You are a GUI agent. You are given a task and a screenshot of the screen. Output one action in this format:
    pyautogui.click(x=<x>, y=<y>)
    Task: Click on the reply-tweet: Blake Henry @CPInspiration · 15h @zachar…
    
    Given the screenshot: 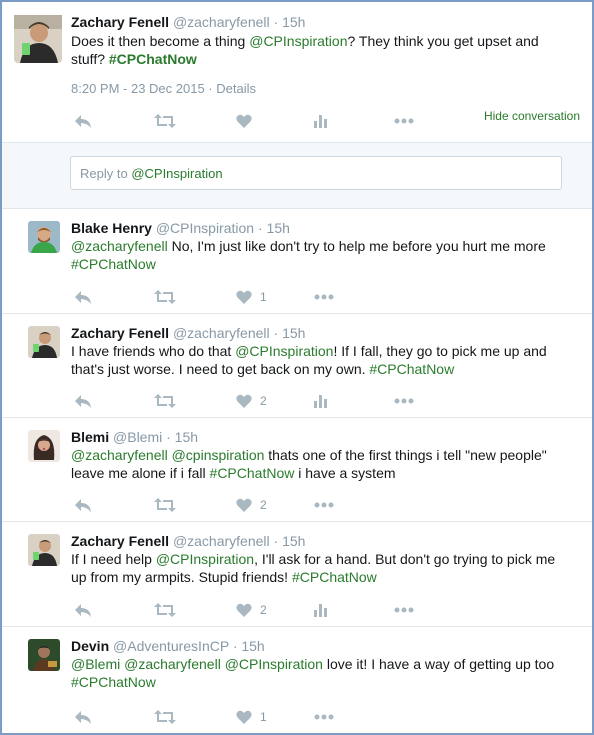 What is the action you would take?
    pyautogui.click(x=297, y=261)
    